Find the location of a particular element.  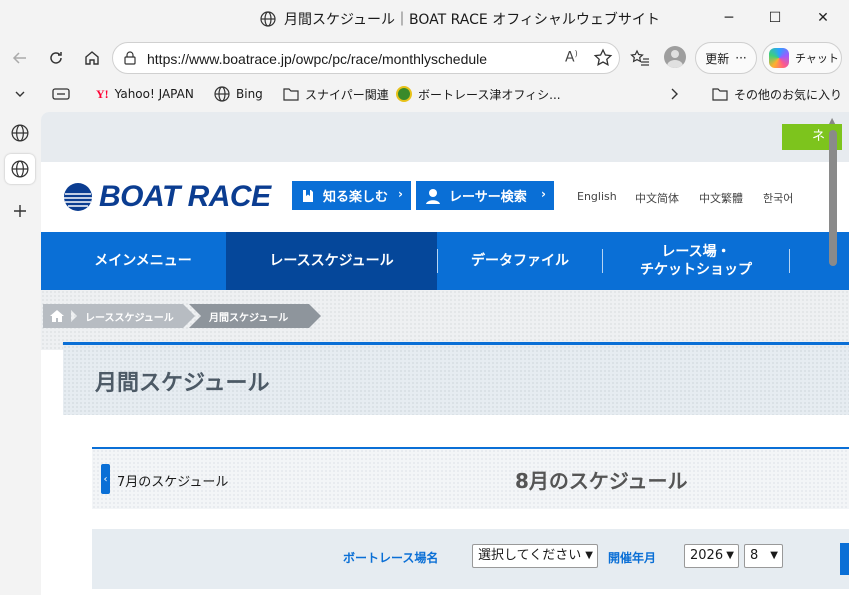

window-title: 月間スケジュール｜BOAT RACE オフィシャルウェブサイト is located at coordinates (460, 19).